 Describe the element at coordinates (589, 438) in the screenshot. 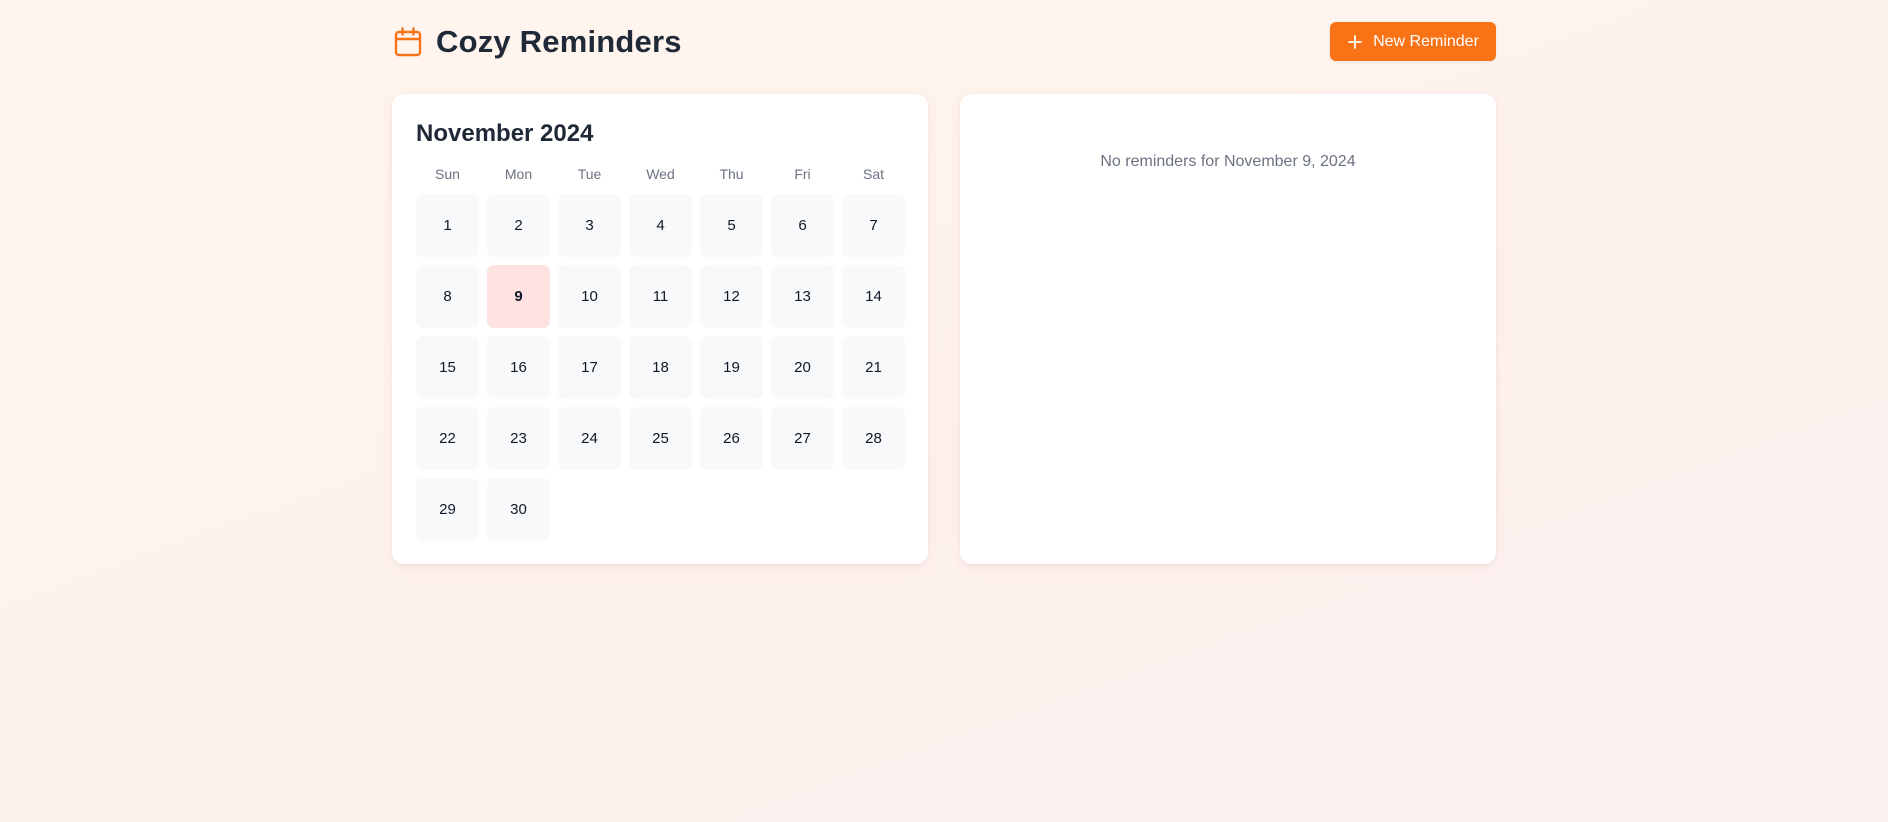

I see `calendar-day: 24` at that location.